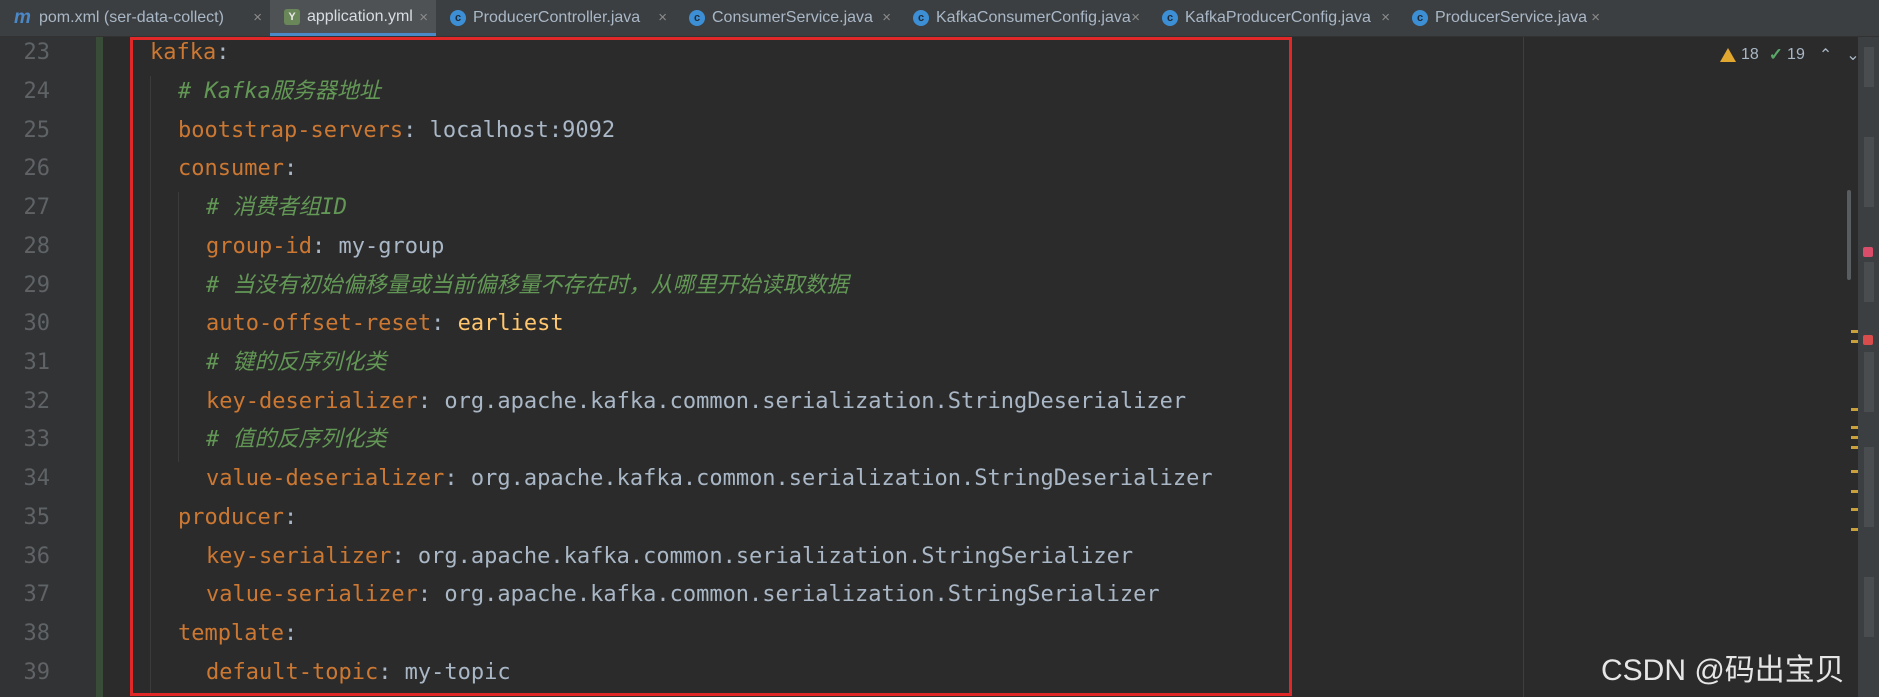 The height and width of the screenshot is (697, 1879). I want to click on line-number: 31, so click(37, 362).